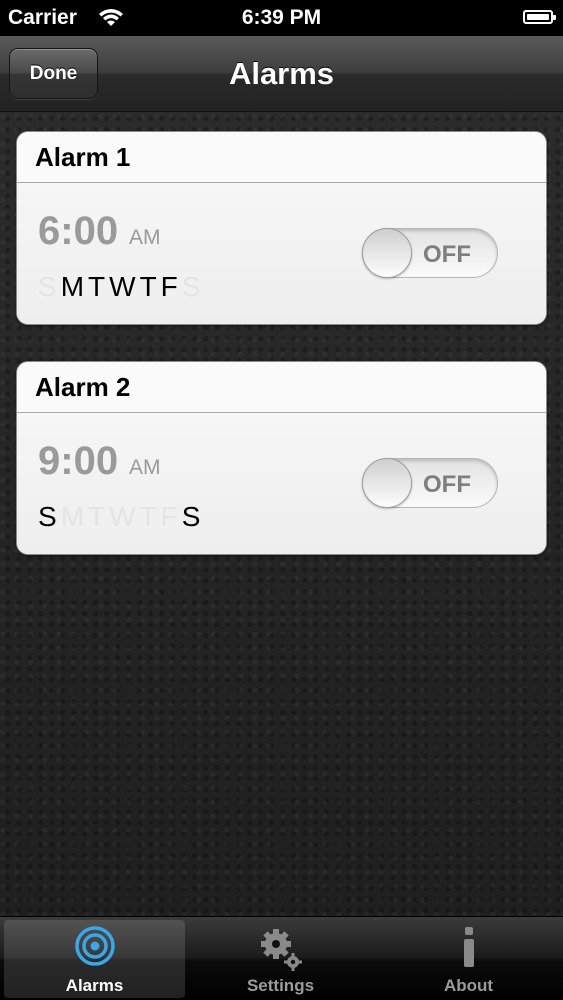 The width and height of the screenshot is (563, 1000). Describe the element at coordinates (281, 483) in the screenshot. I see `alarm-details: 9:00 AM S M T W T F S OFF` at that location.